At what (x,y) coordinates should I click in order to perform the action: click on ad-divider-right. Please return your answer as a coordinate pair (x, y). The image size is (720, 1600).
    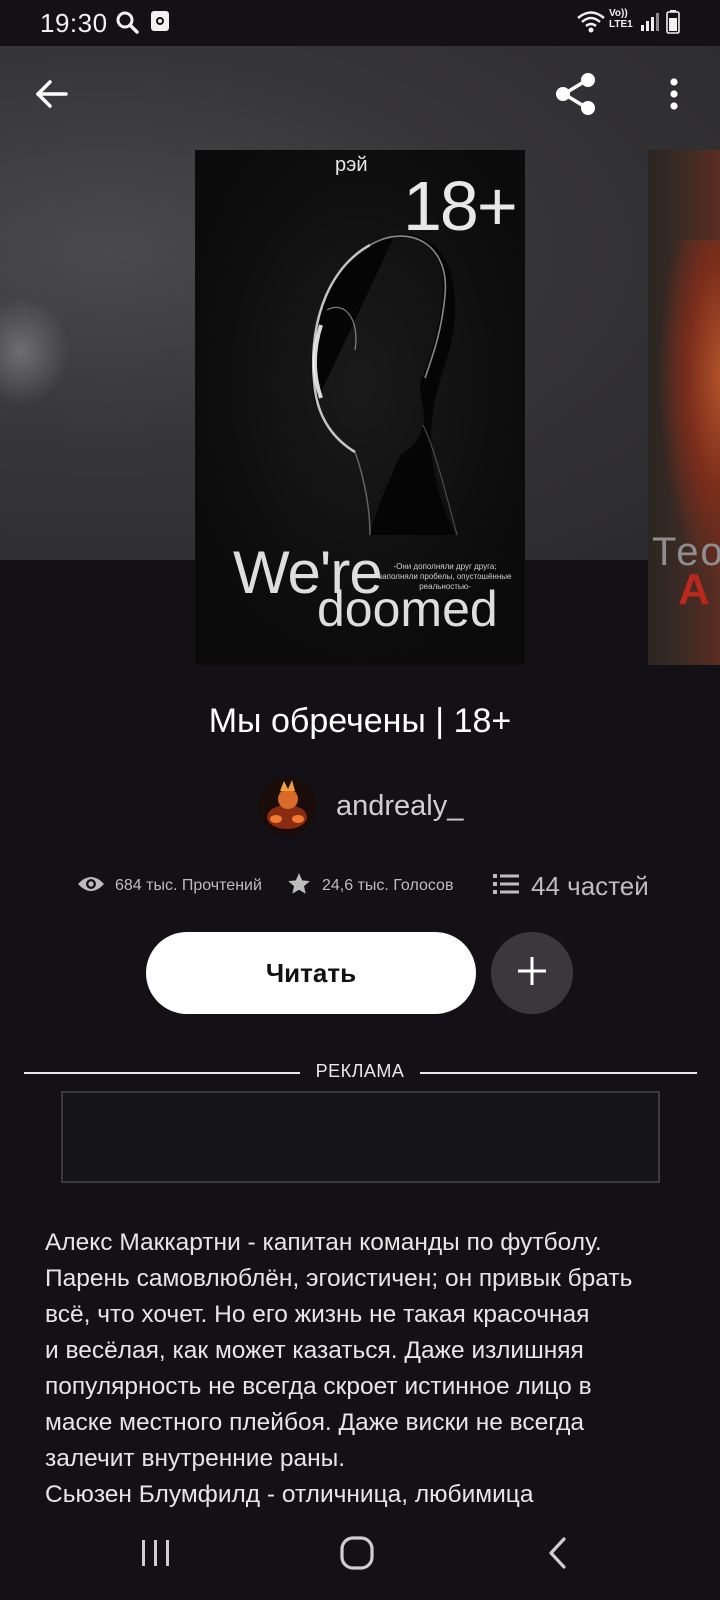
    Looking at the image, I should click on (558, 1073).